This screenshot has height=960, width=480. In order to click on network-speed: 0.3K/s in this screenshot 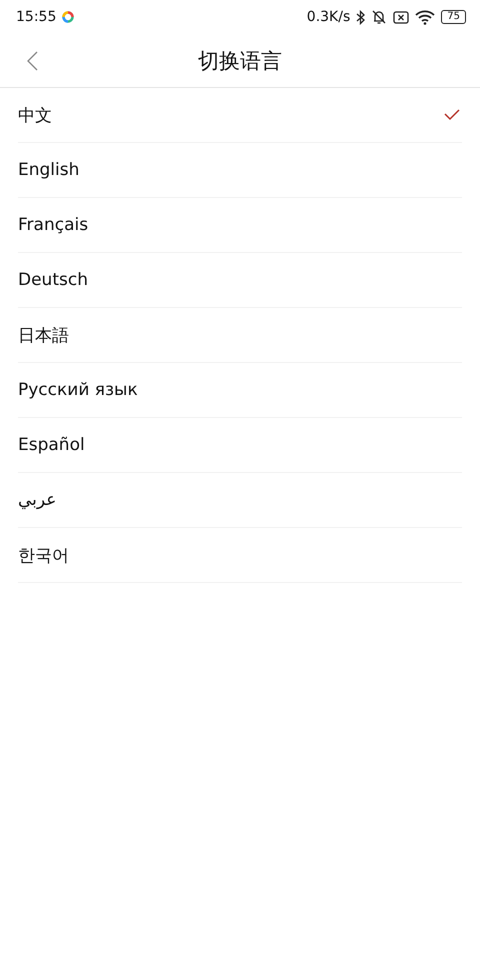, I will do `click(328, 17)`.